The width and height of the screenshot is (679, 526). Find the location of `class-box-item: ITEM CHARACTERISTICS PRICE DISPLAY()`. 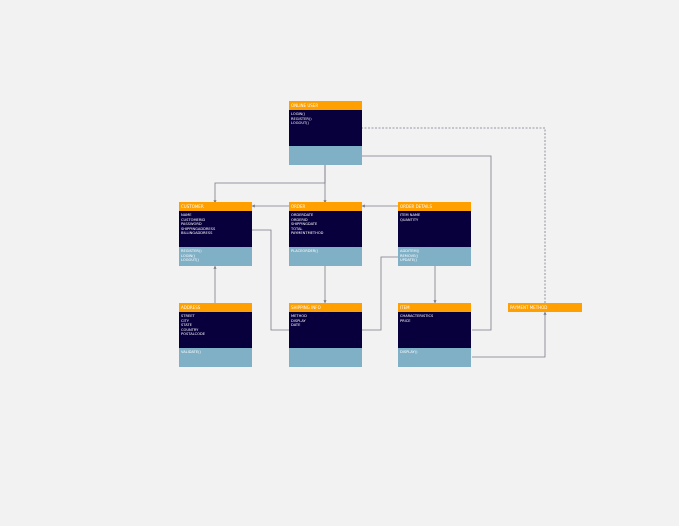

class-box-item: ITEM CHARACTERISTICS PRICE DISPLAY() is located at coordinates (434, 335).